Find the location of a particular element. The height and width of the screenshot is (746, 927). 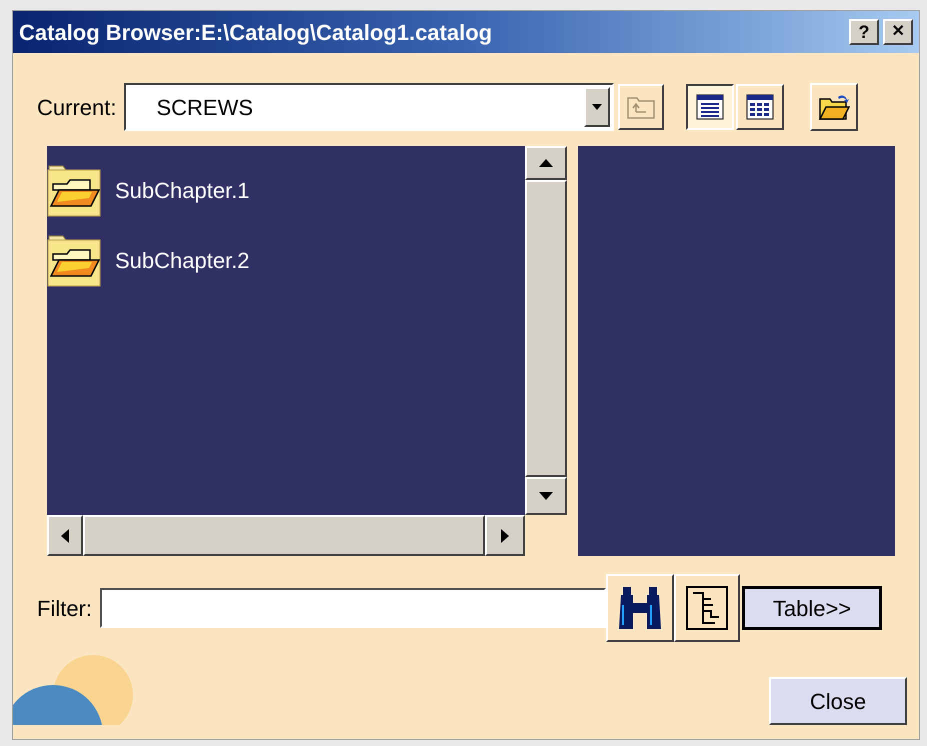

vertical-scrollbar is located at coordinates (546, 331).